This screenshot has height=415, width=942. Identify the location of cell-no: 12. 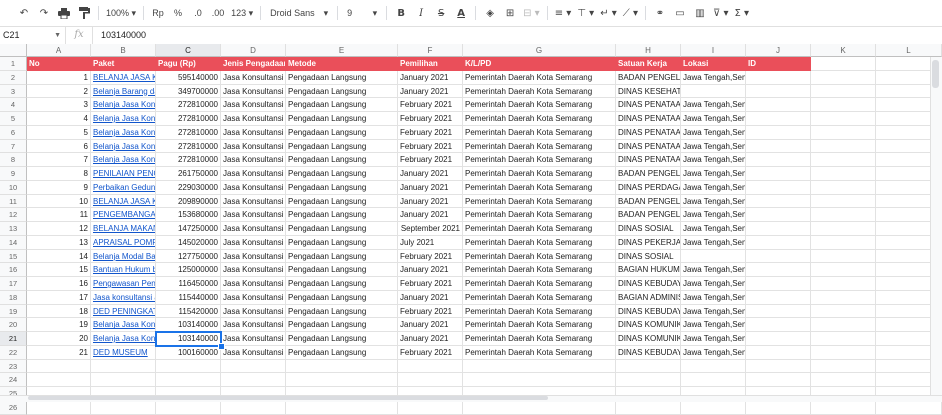
(59, 229).